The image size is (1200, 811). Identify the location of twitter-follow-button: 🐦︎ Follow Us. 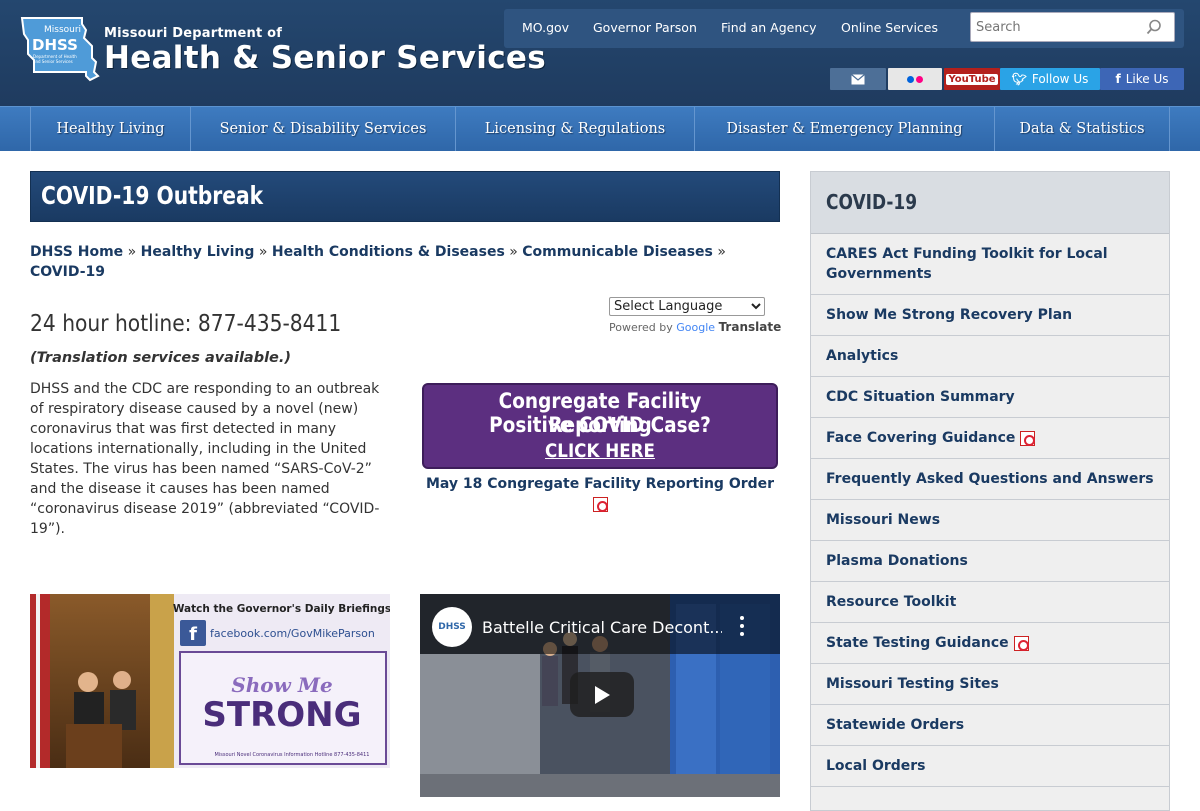
(1050, 79).